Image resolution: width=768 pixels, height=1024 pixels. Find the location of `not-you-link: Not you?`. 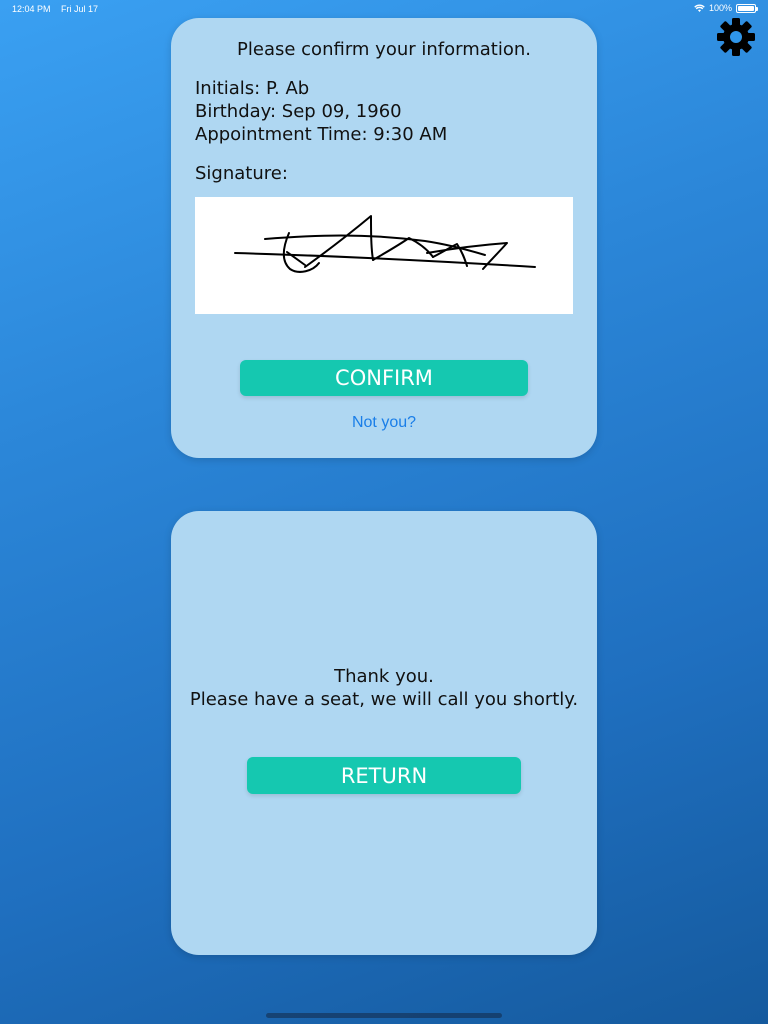

not-you-link: Not you? is located at coordinates (384, 423).